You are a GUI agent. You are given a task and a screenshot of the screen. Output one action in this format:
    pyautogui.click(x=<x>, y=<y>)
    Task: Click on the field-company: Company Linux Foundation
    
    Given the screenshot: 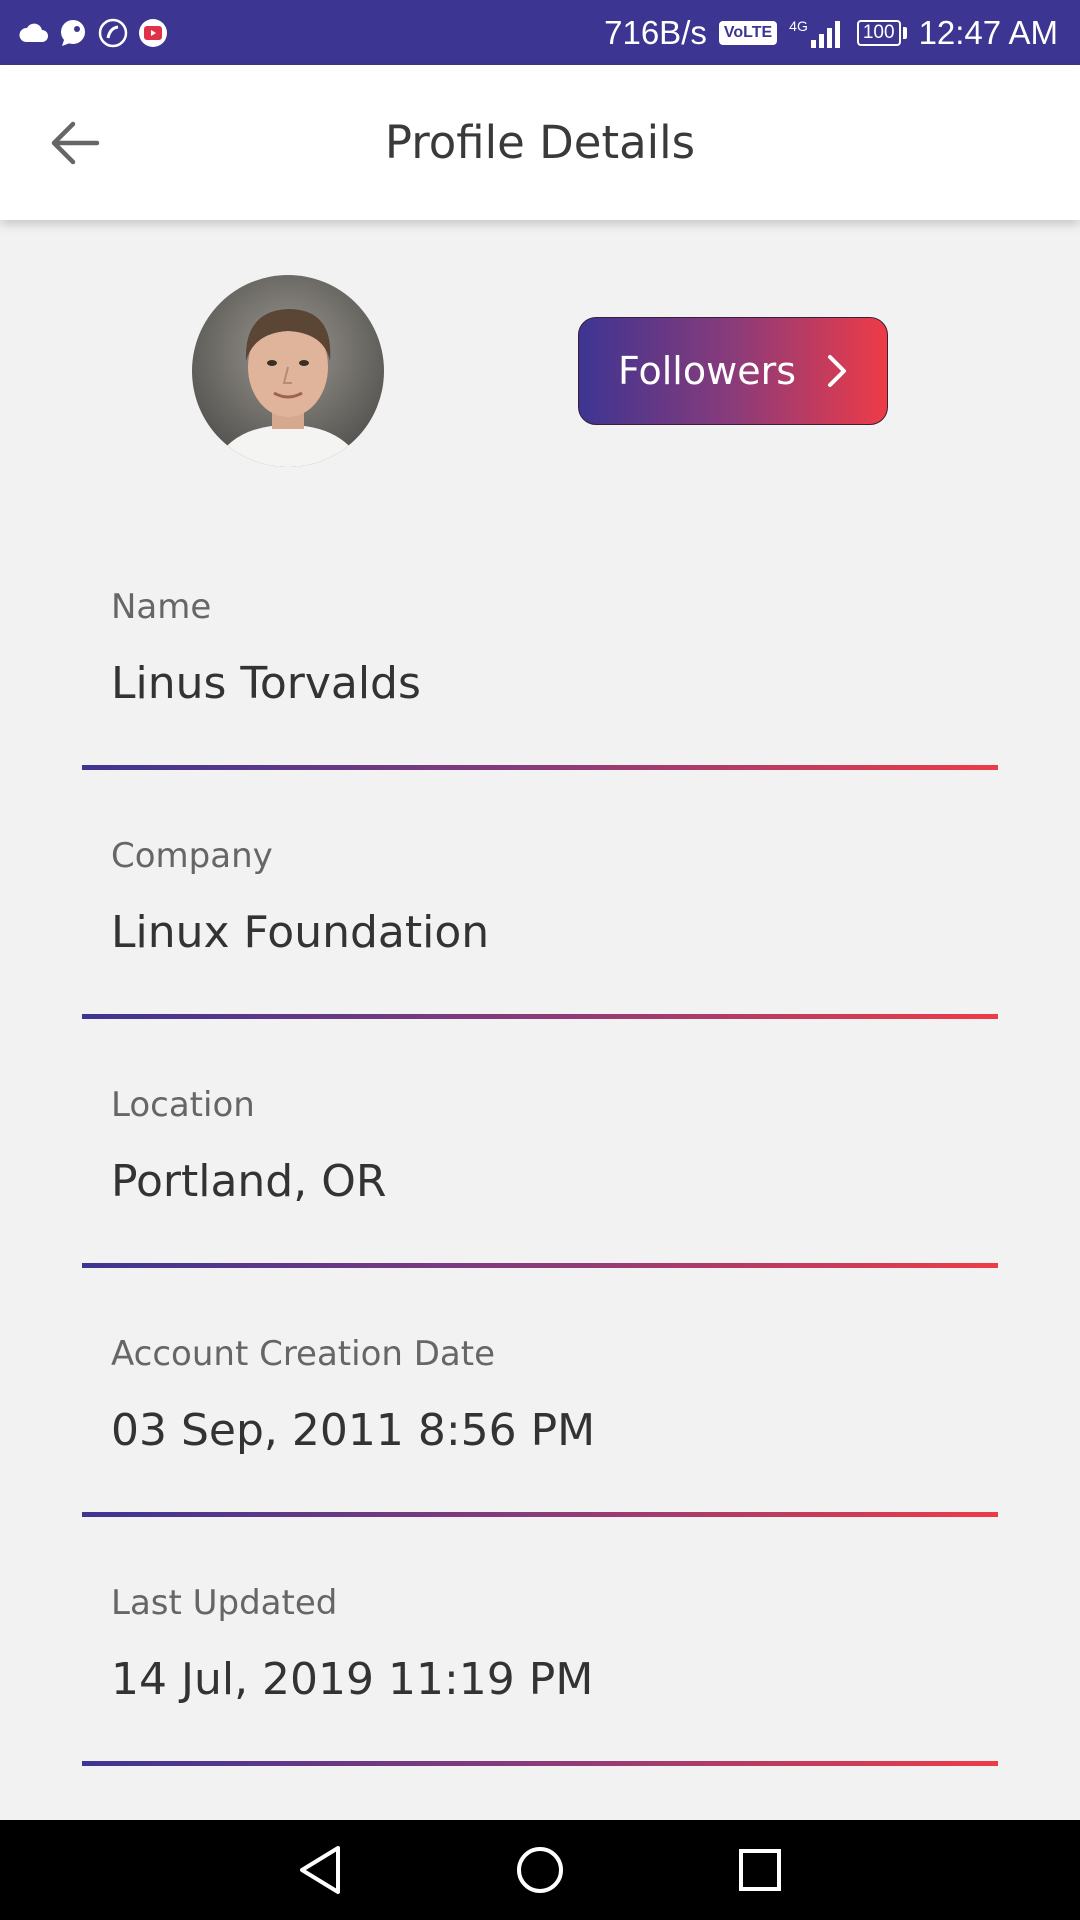 What is the action you would take?
    pyautogui.click(x=540, y=957)
    